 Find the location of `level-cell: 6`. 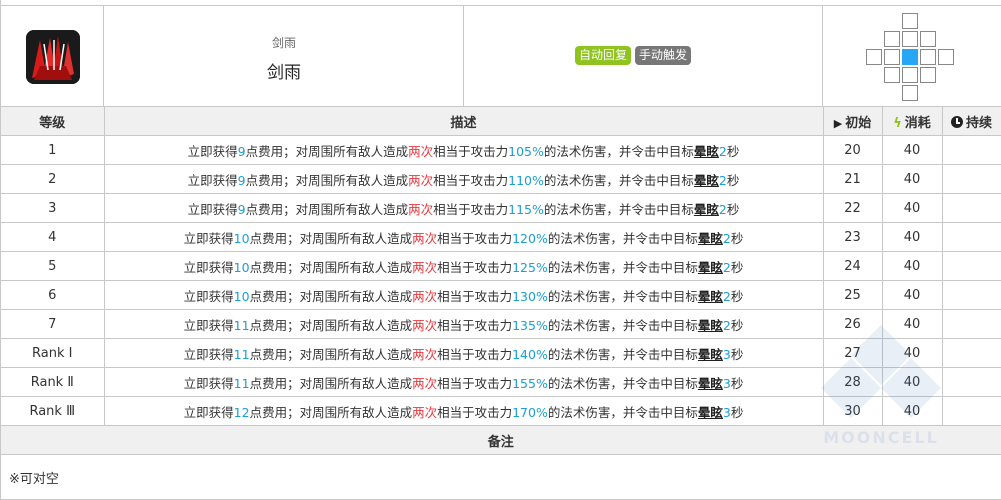

level-cell: 6 is located at coordinates (53, 295).